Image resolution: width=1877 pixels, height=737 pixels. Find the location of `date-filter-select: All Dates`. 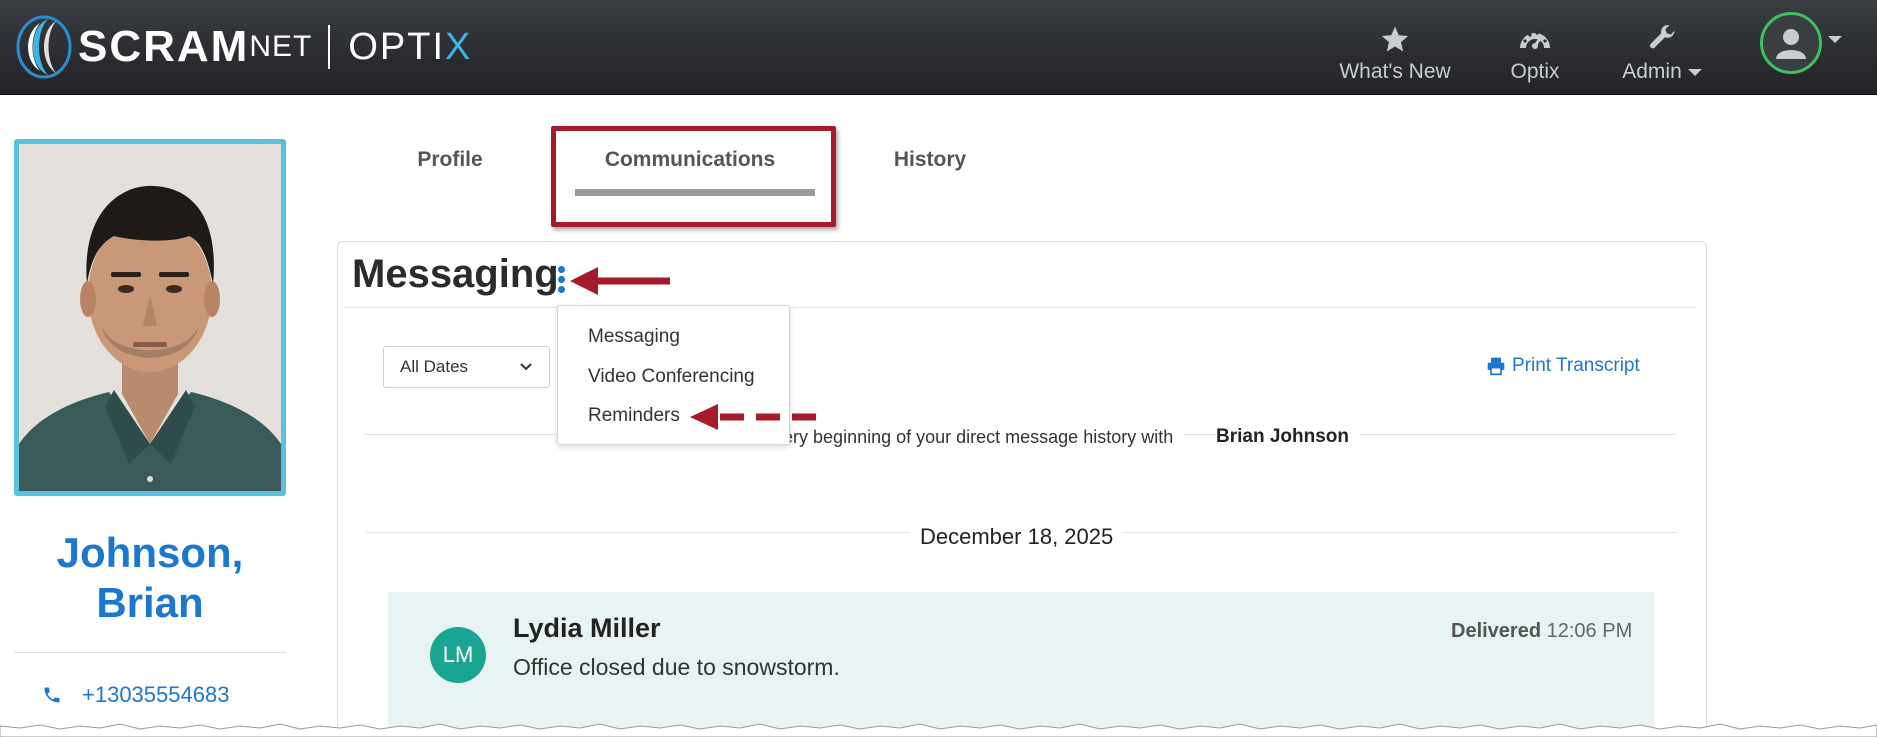

date-filter-select: All Dates is located at coordinates (466, 367).